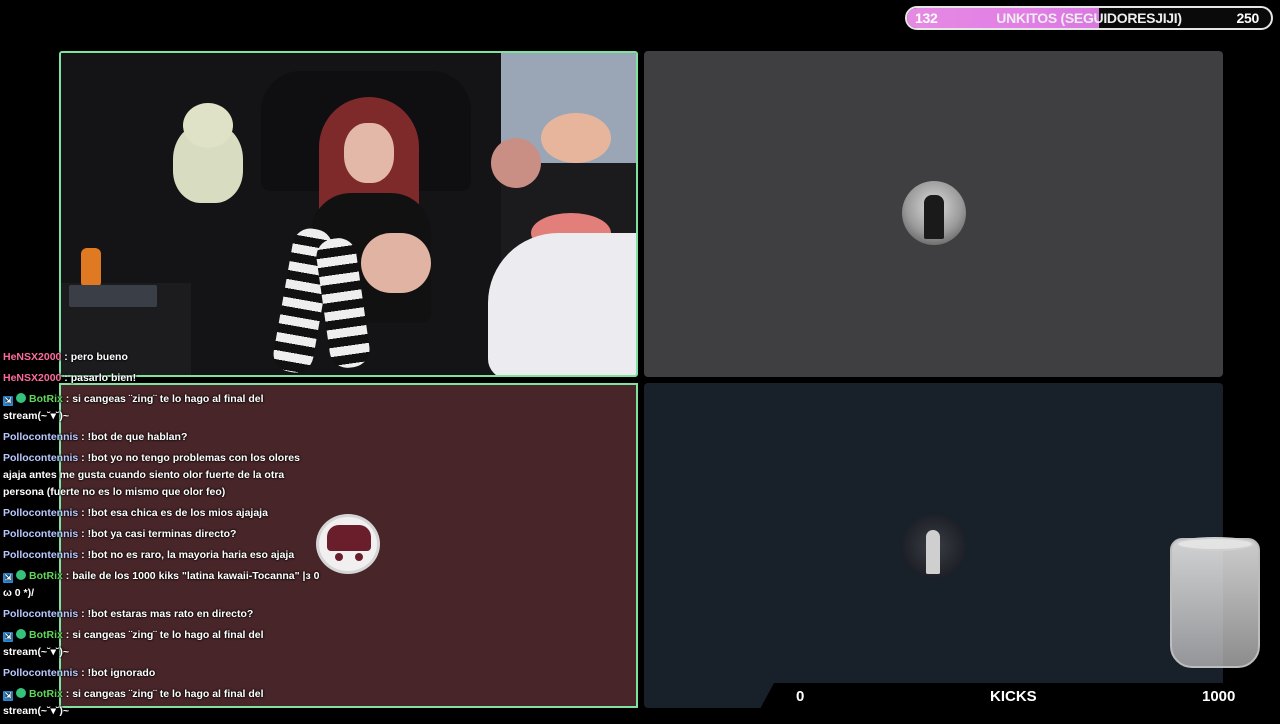 This screenshot has width=1280, height=724. I want to click on streamer, so click(369, 153).